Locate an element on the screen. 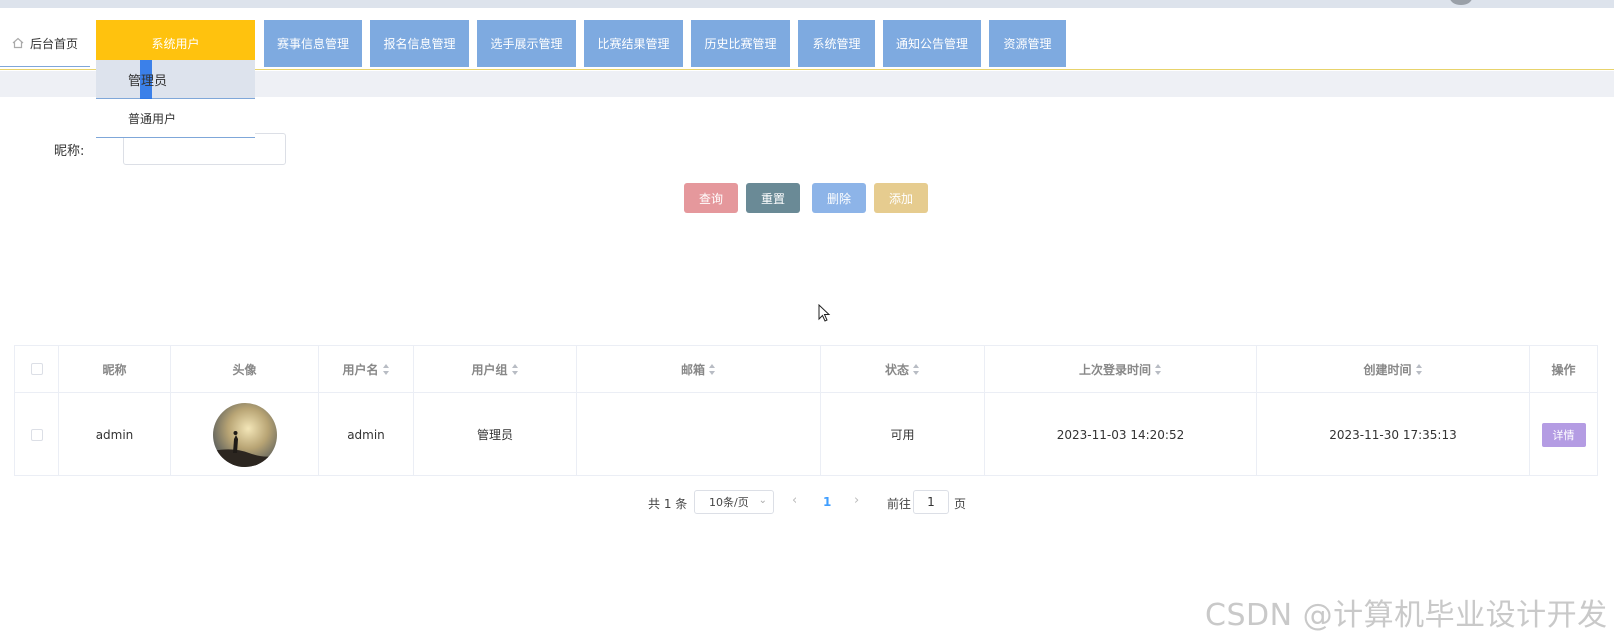 This screenshot has height=635, width=1614. nickname-label: 昵称: is located at coordinates (69, 151).